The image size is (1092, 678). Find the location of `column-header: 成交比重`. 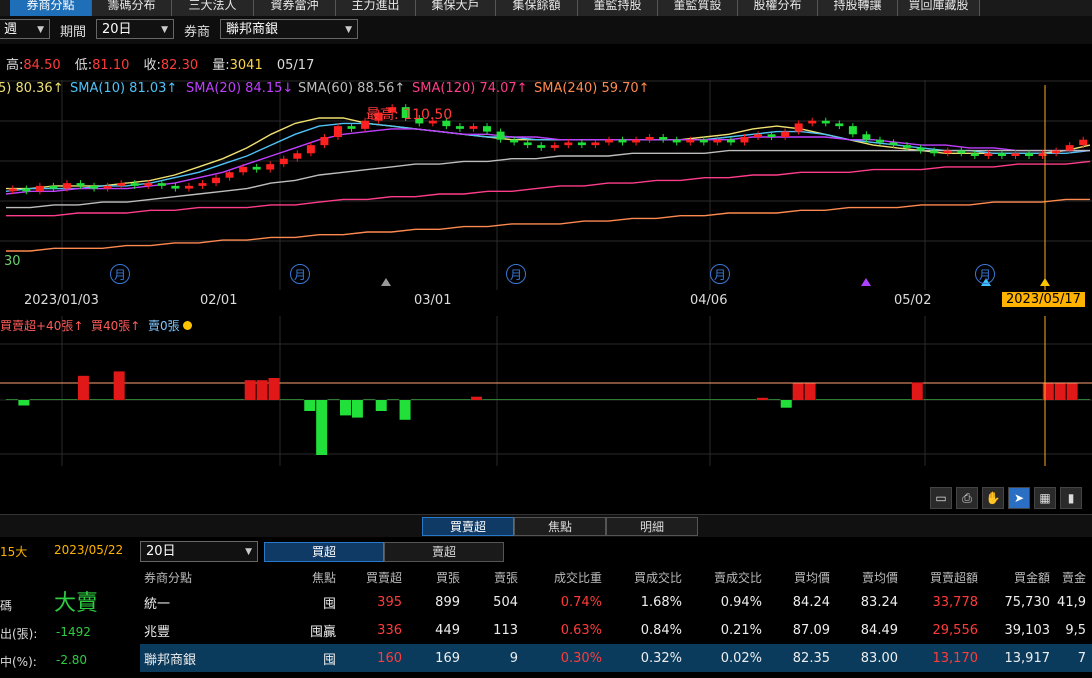

column-header: 成交比重 is located at coordinates (566, 577).